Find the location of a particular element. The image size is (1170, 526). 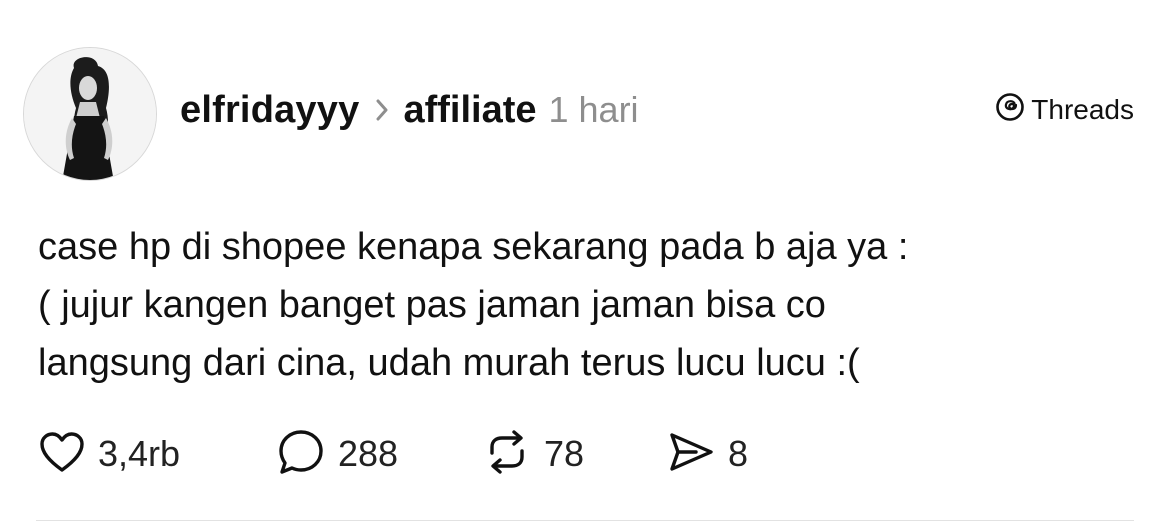

profile-photo is located at coordinates (90, 114).